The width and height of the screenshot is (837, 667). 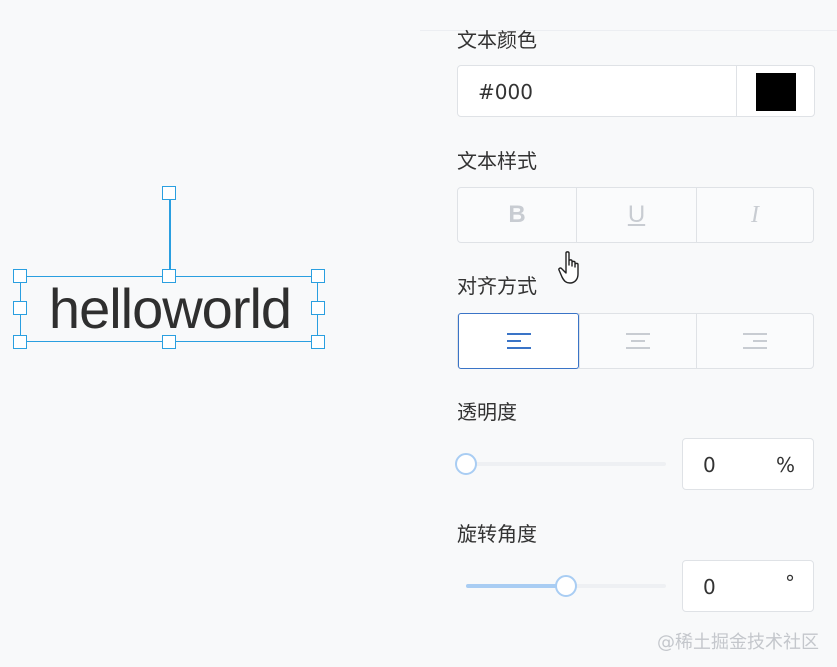 I want to click on text-color-field: #000, so click(x=636, y=91).